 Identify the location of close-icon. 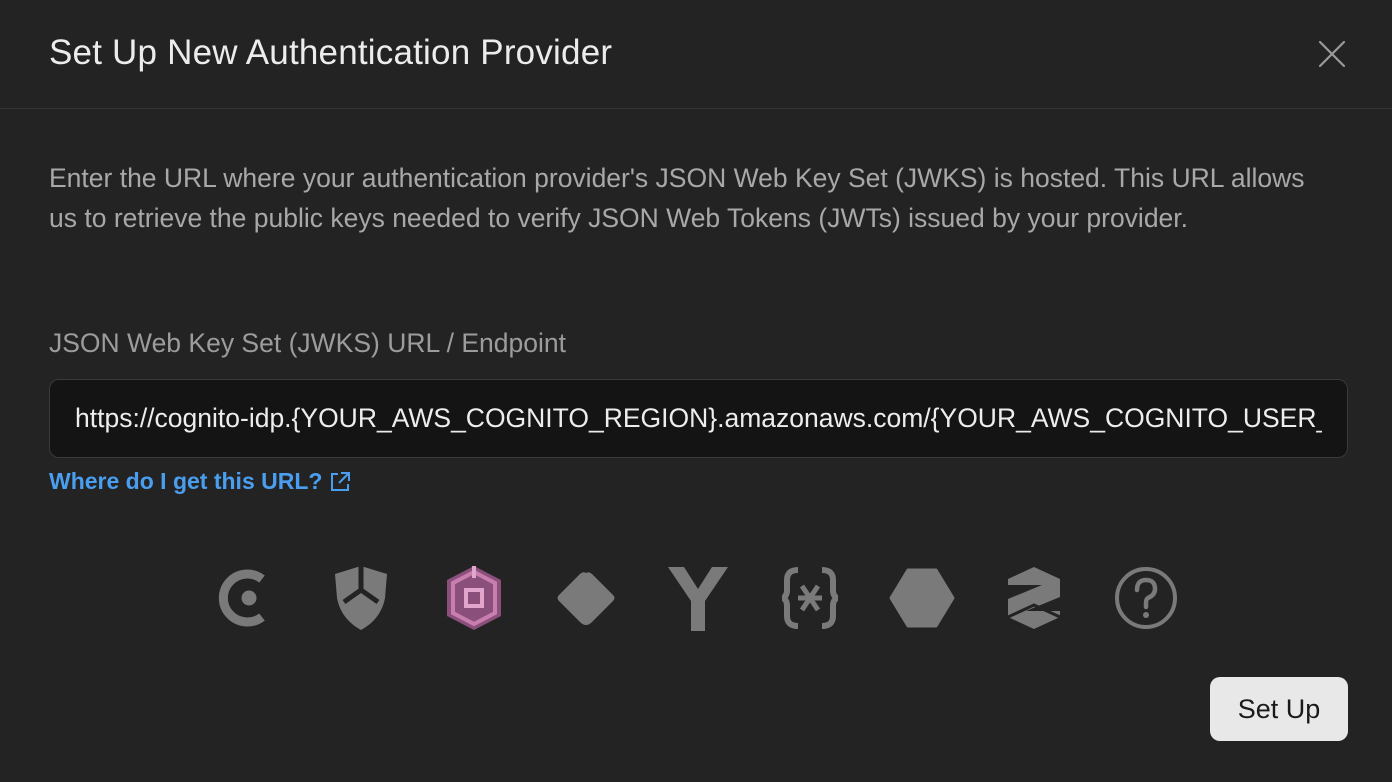
(1332, 54).